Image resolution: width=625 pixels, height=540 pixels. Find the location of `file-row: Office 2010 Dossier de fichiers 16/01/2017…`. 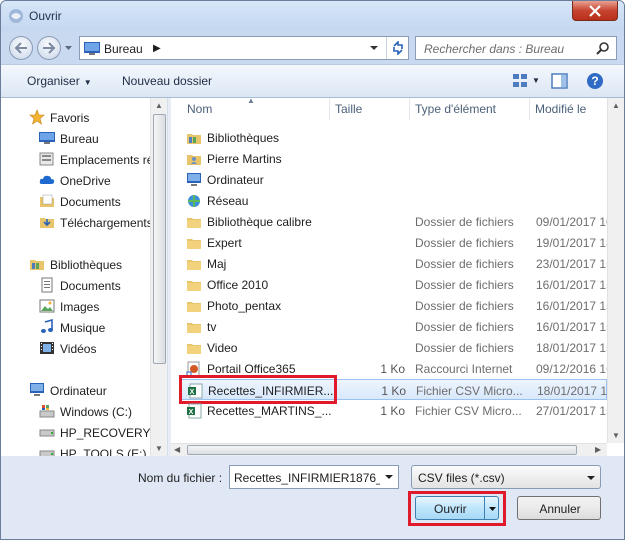

file-row: Office 2010 Dossier de fichiers 16/01/2017… is located at coordinates (393, 284).